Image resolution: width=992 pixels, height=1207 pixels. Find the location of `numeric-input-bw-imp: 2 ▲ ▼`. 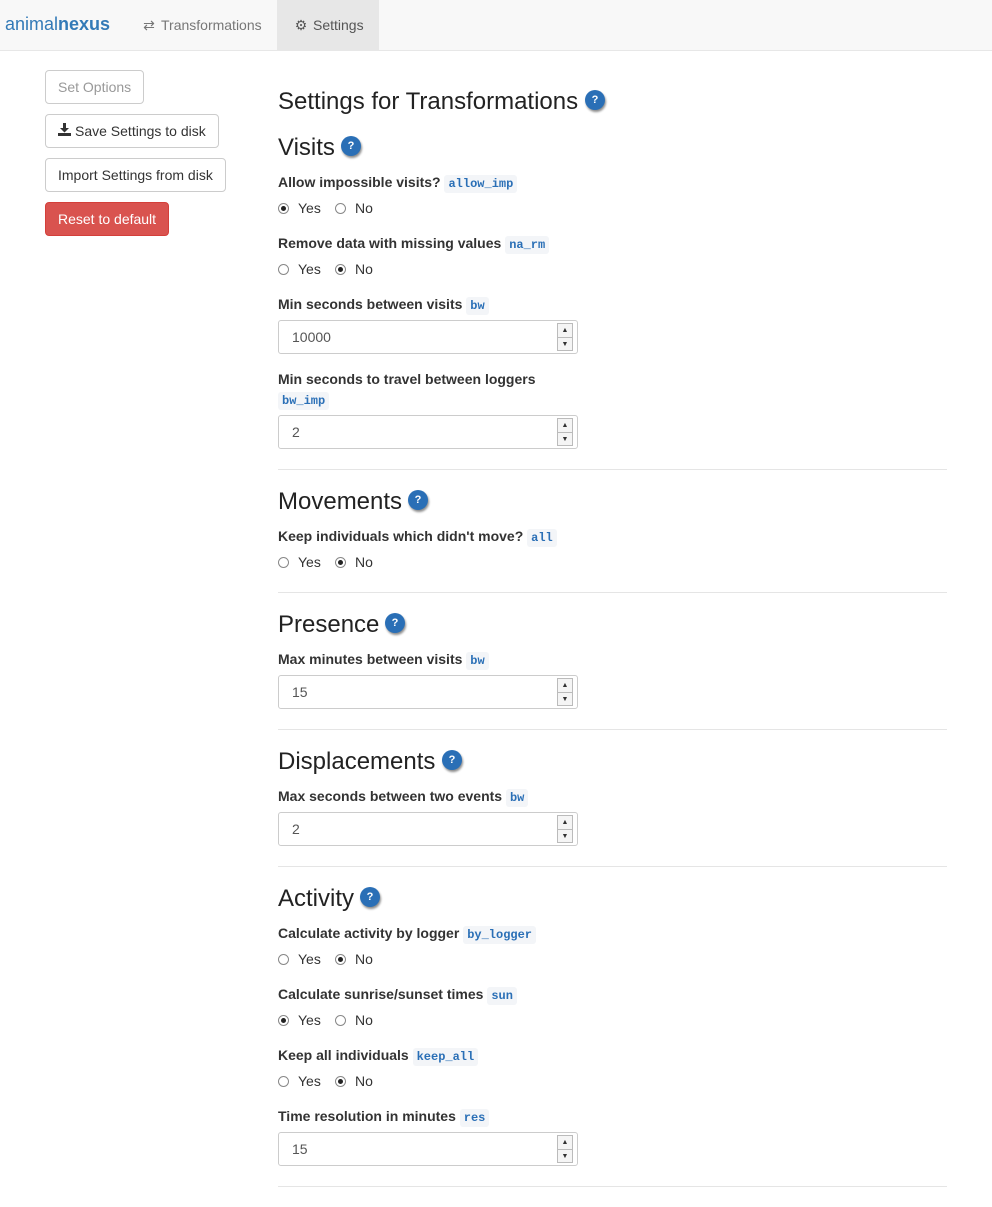

numeric-input-bw-imp: 2 ▲ ▼ is located at coordinates (428, 432).